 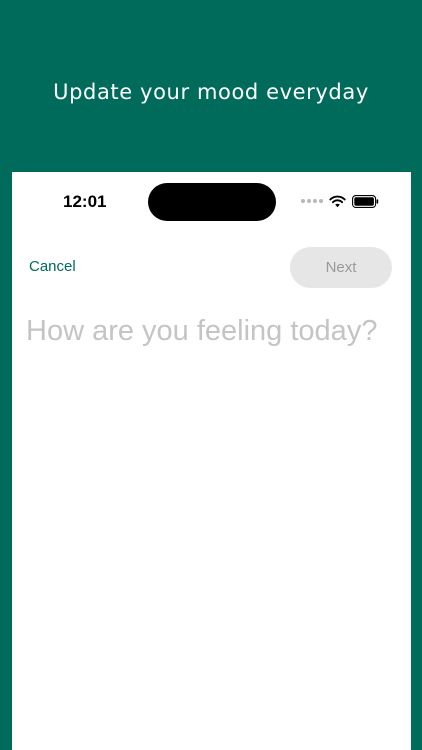 What do you see at coordinates (312, 201) in the screenshot?
I see `signal-dots-icon` at bounding box center [312, 201].